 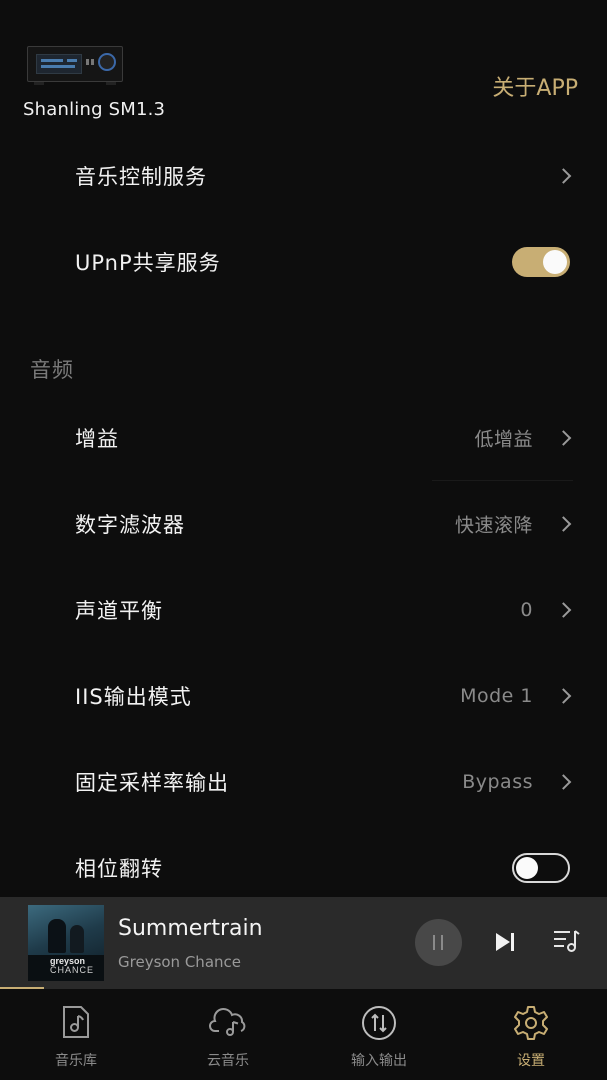 What do you see at coordinates (179, 962) in the screenshot?
I see `song-artist: Greyson Chance` at bounding box center [179, 962].